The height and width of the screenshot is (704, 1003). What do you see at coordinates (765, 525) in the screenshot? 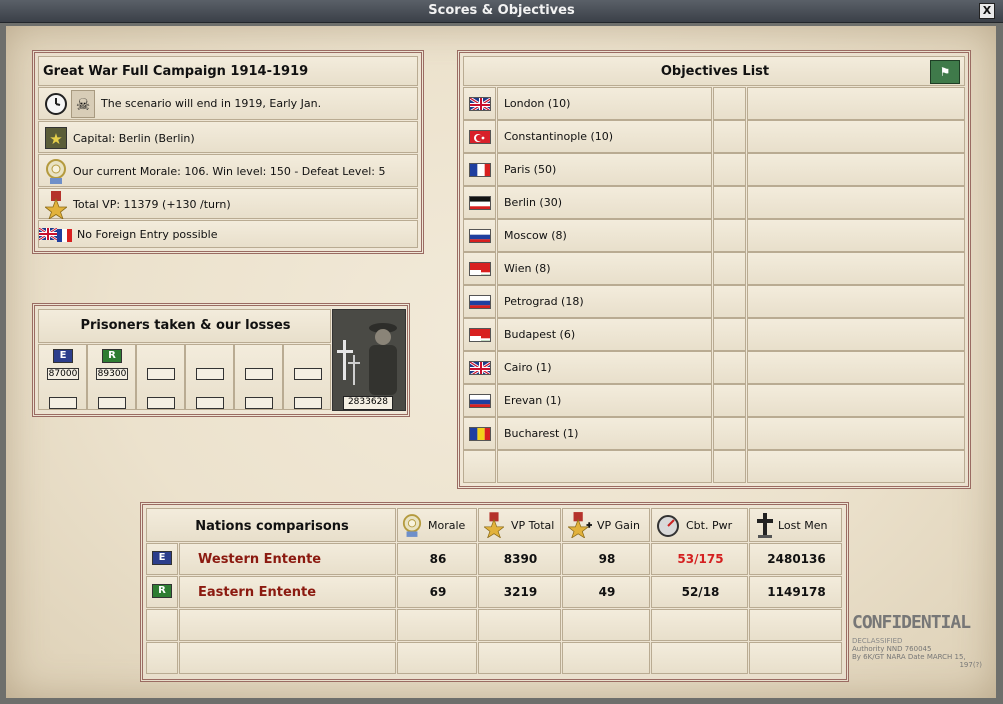
I see `grave-cross-icon` at bounding box center [765, 525].